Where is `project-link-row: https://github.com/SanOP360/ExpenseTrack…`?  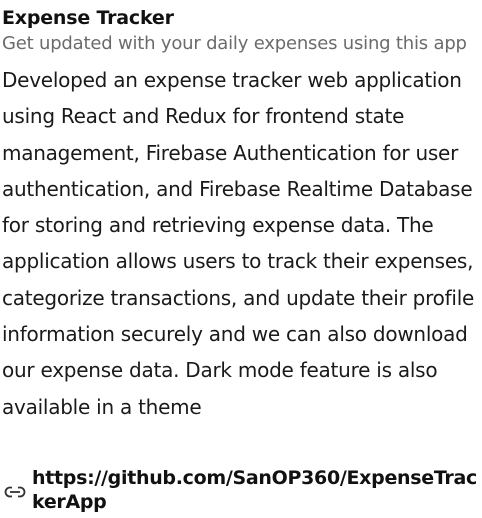 project-link-row: https://github.com/SanOP360/ExpenseTrack… is located at coordinates (242, 490).